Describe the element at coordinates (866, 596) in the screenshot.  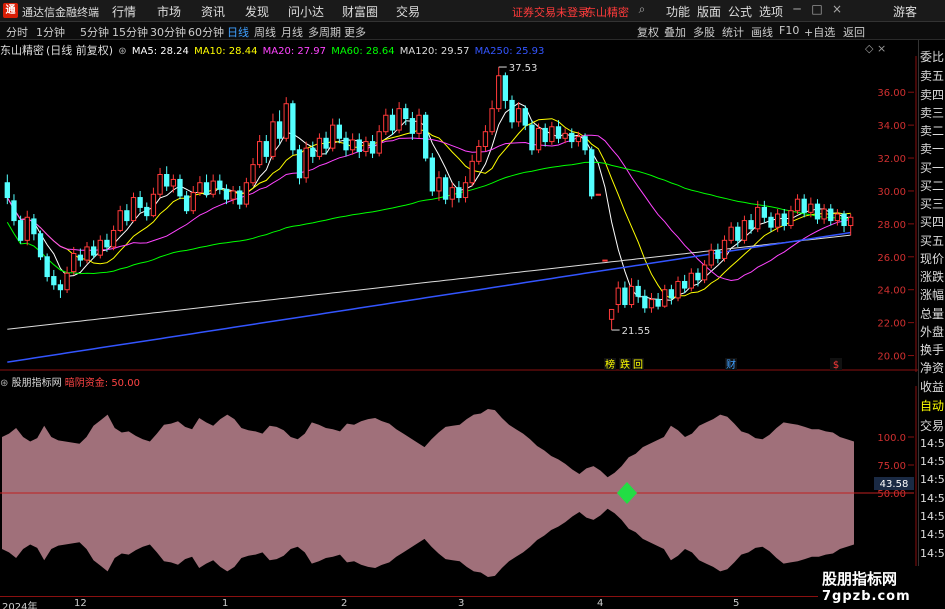
I see `watermark-url: 7gpzb.com` at that location.